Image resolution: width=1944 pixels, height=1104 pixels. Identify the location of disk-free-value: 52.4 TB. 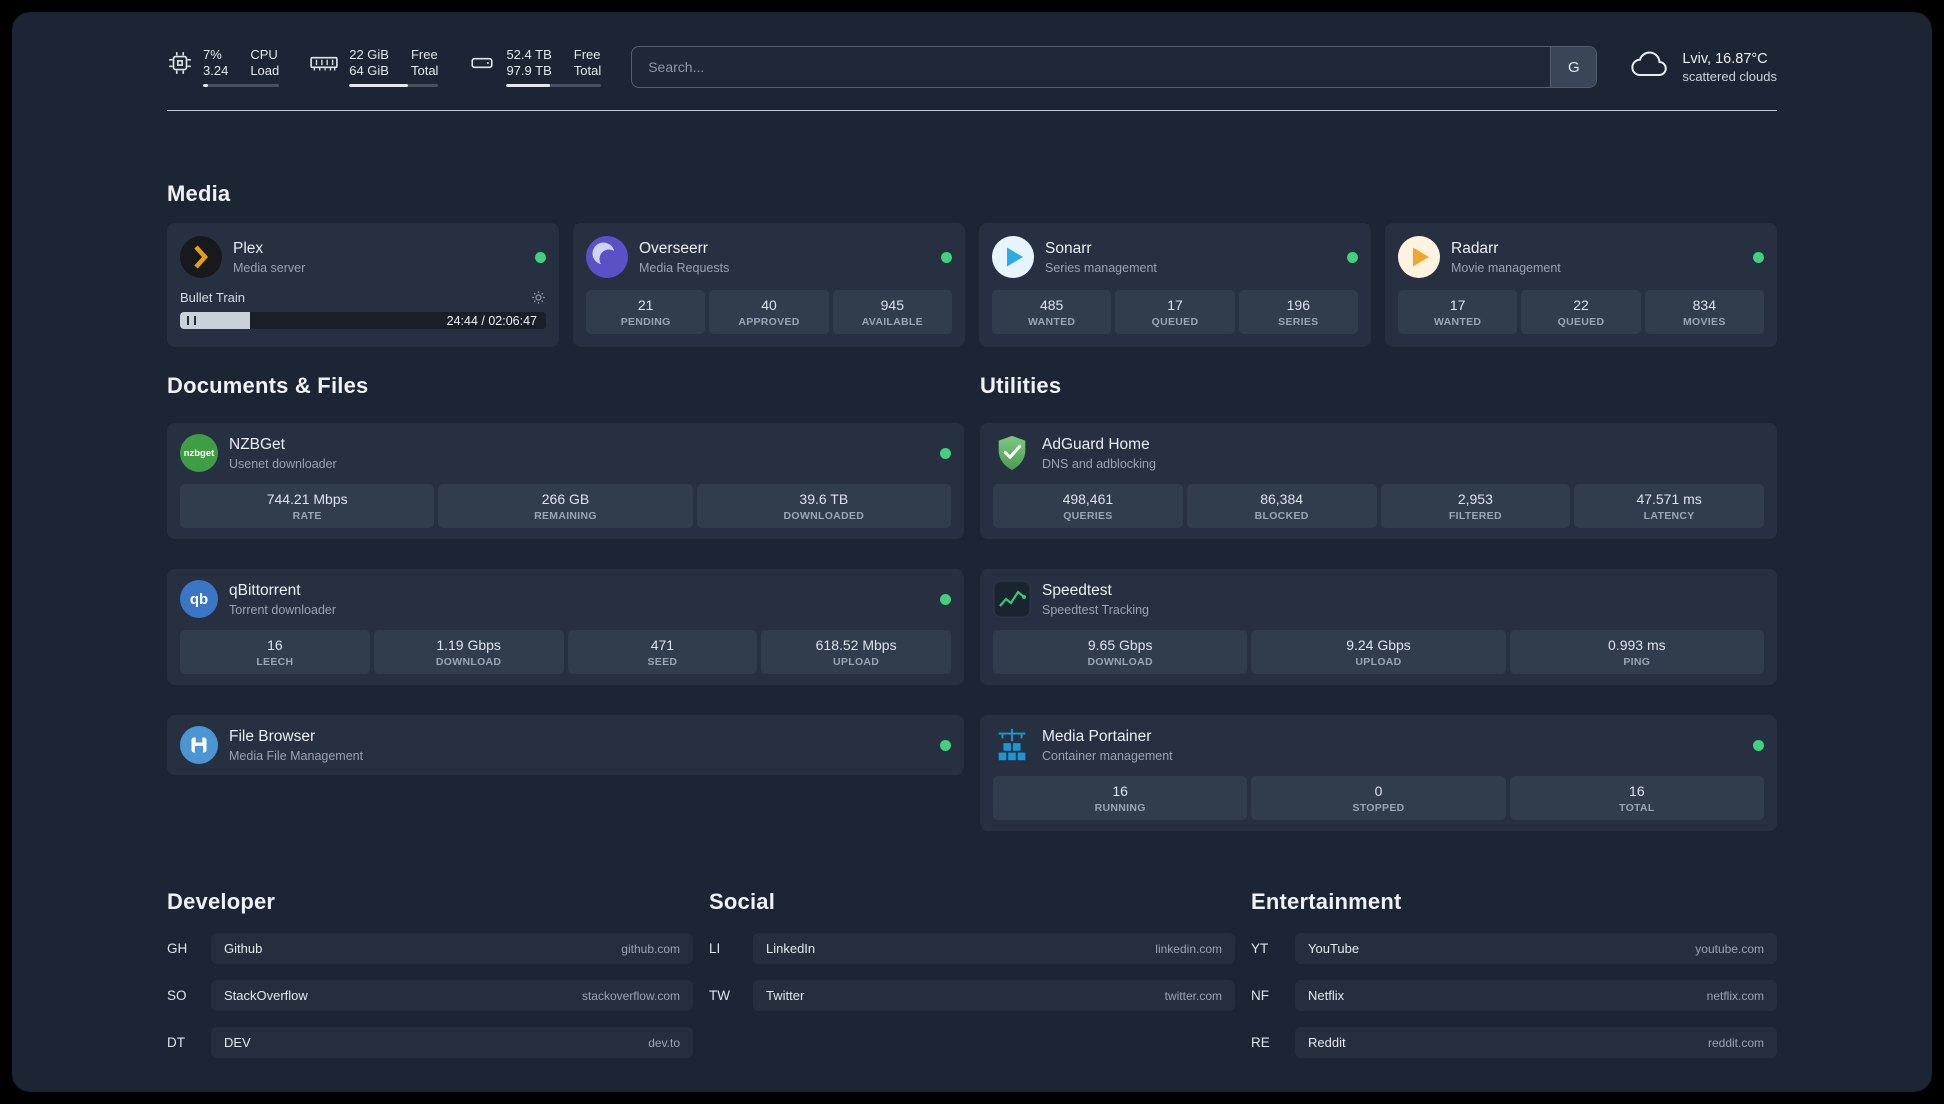
(529, 54).